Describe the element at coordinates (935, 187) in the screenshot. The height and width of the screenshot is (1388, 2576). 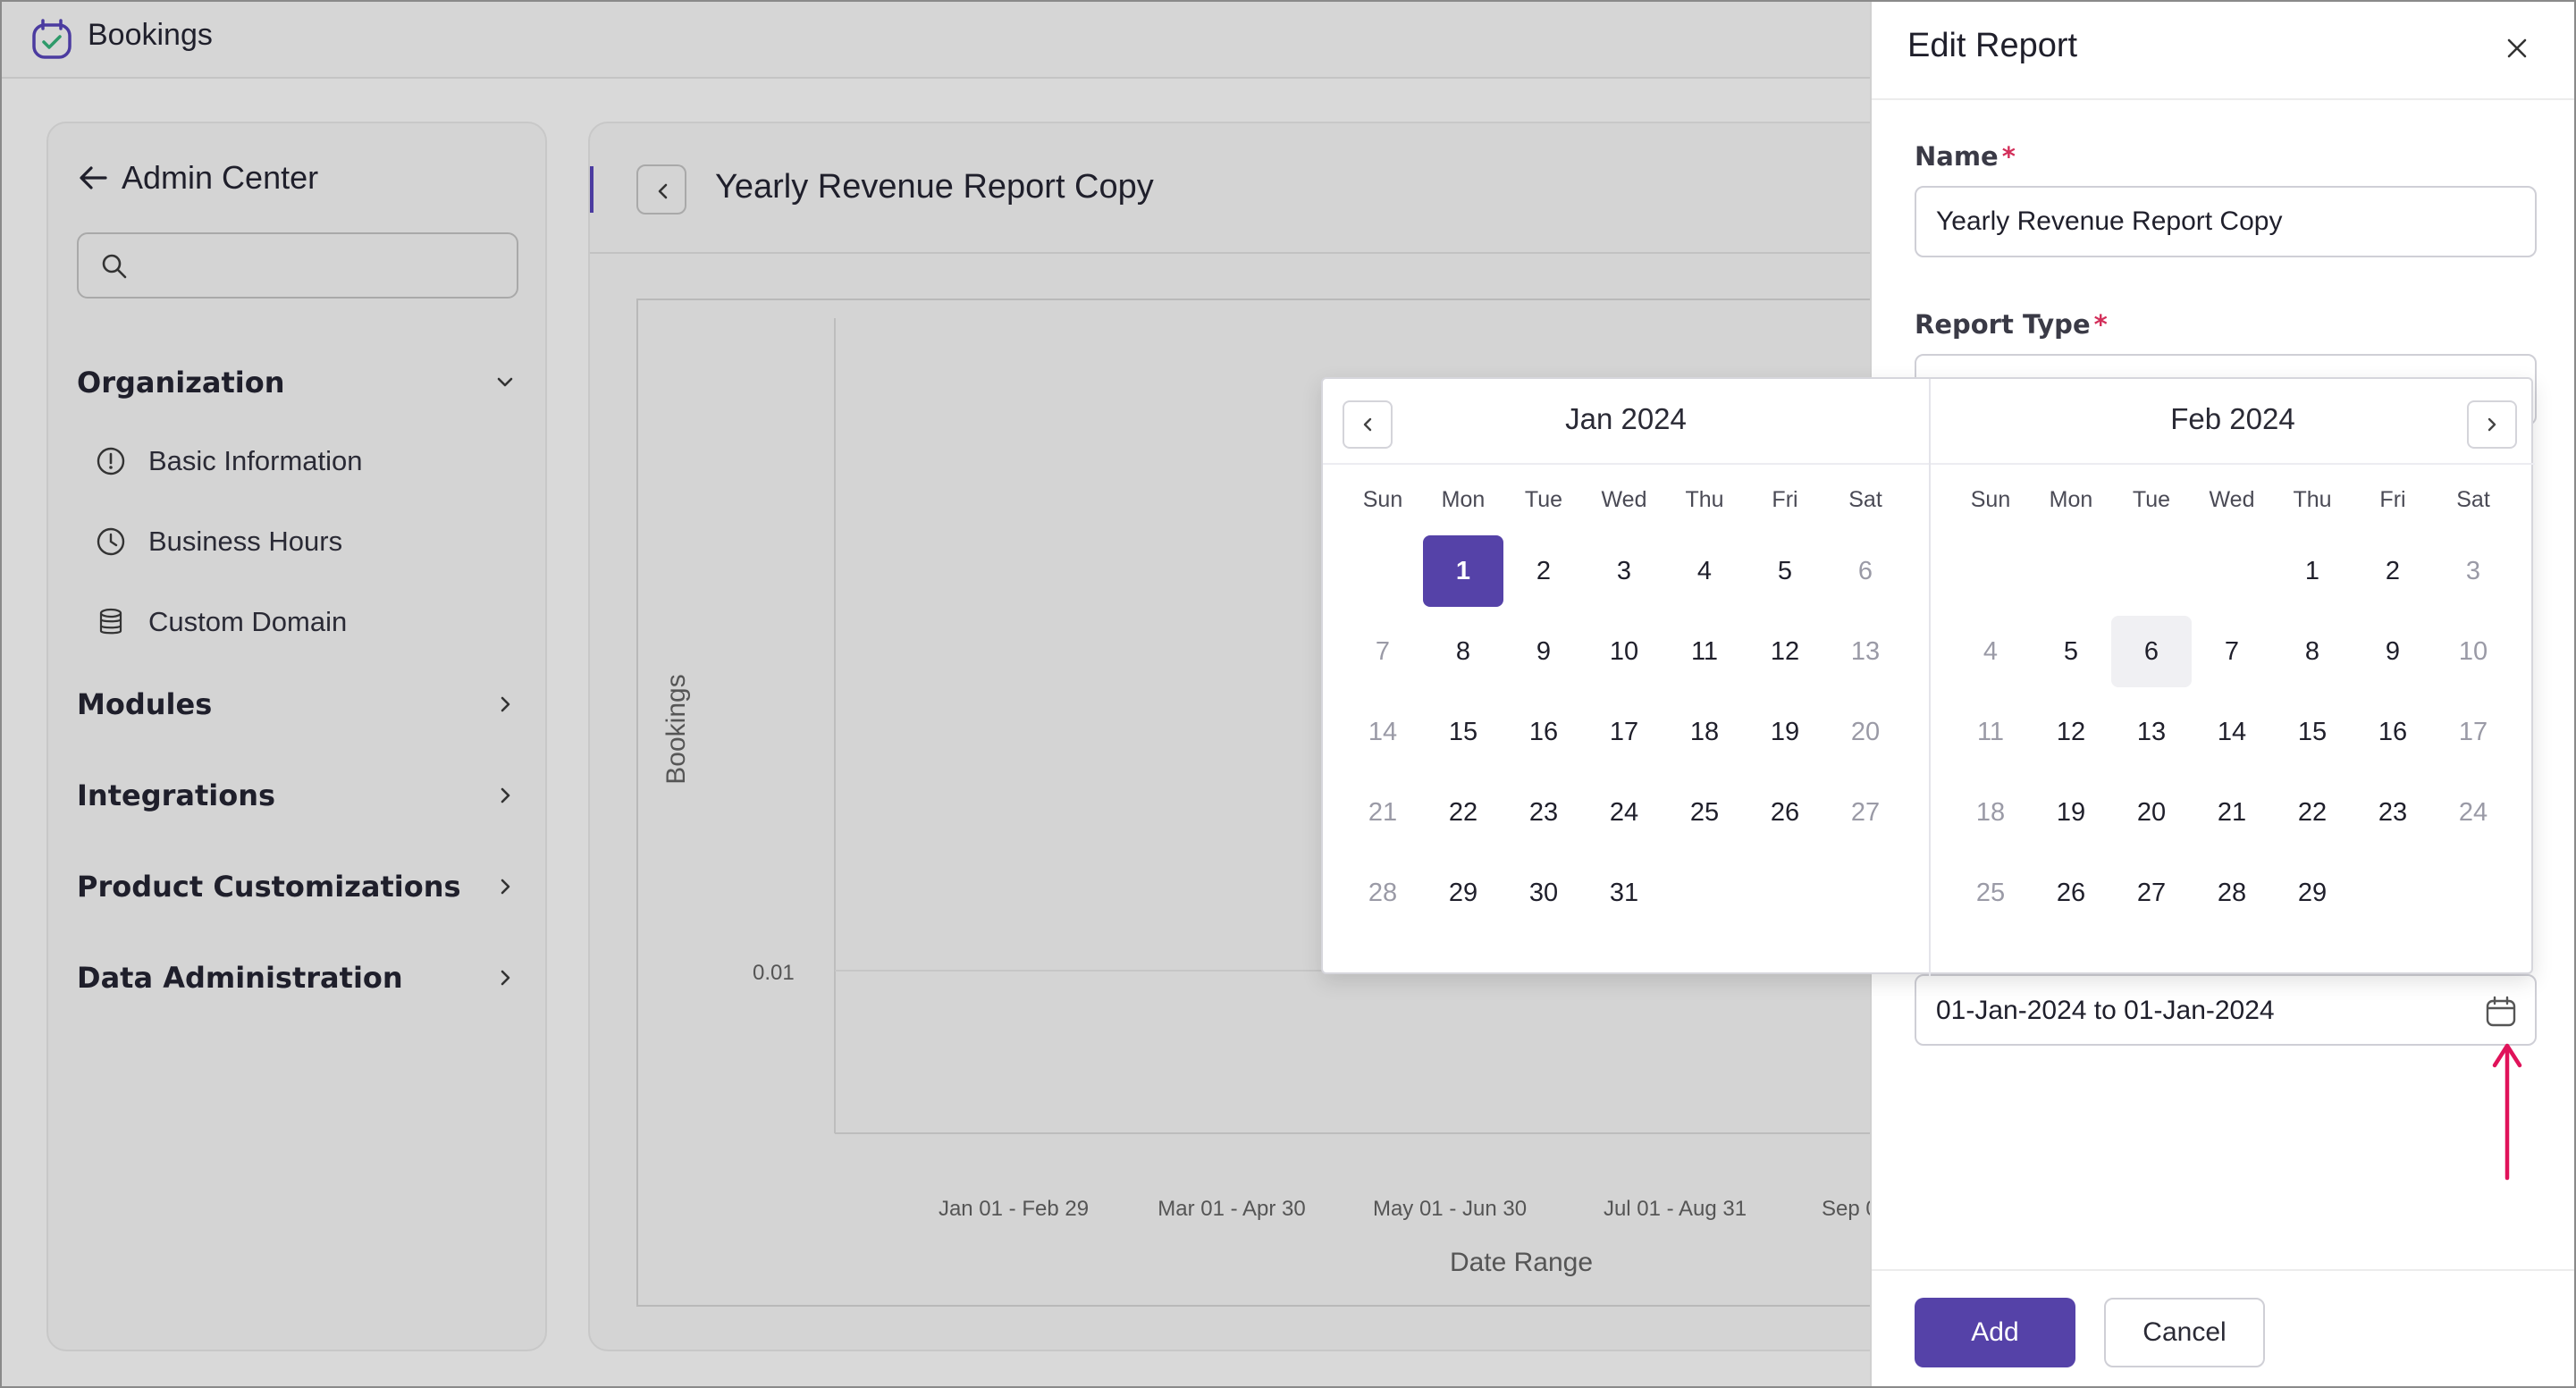
I see `report-title: Yearly Revenue Report Copy` at that location.